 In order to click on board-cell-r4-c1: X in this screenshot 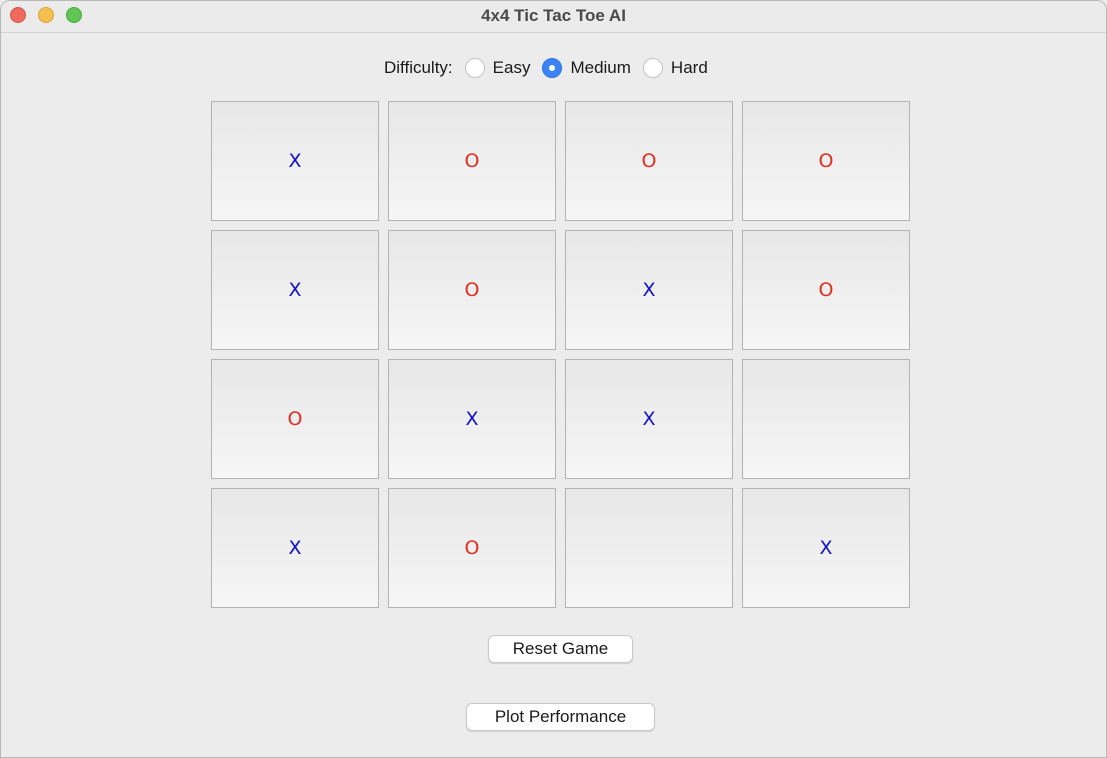, I will do `click(295, 548)`.